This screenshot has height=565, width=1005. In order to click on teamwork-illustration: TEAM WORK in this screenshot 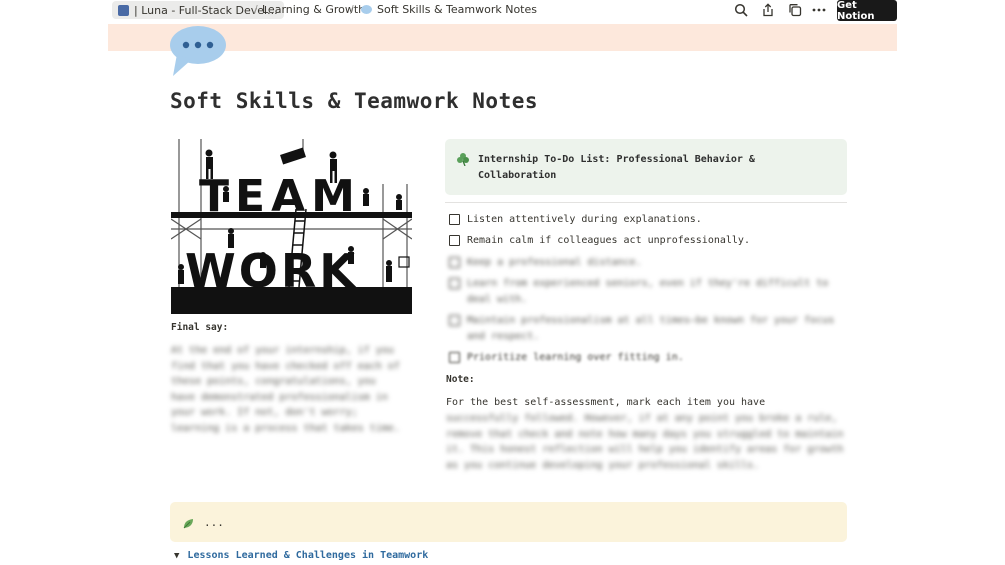, I will do `click(291, 226)`.